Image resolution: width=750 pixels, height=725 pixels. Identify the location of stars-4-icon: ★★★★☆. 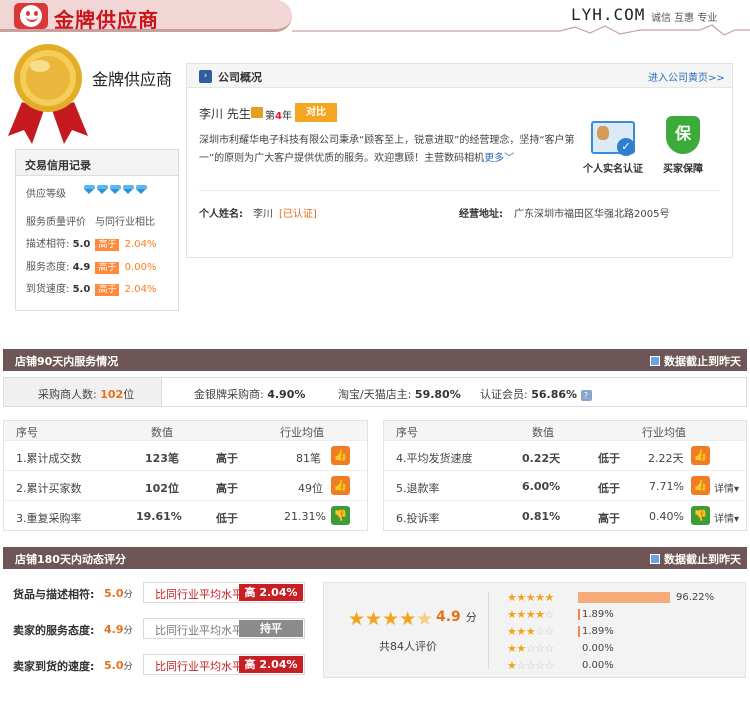
(530, 614).